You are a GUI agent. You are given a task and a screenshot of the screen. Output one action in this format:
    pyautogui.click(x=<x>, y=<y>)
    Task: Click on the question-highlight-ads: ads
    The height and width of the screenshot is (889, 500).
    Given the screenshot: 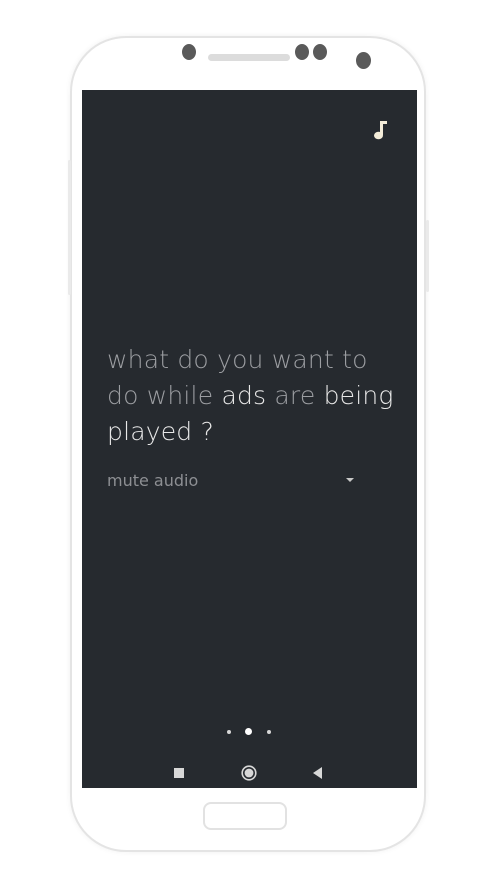 What is the action you would take?
    pyautogui.click(x=244, y=395)
    